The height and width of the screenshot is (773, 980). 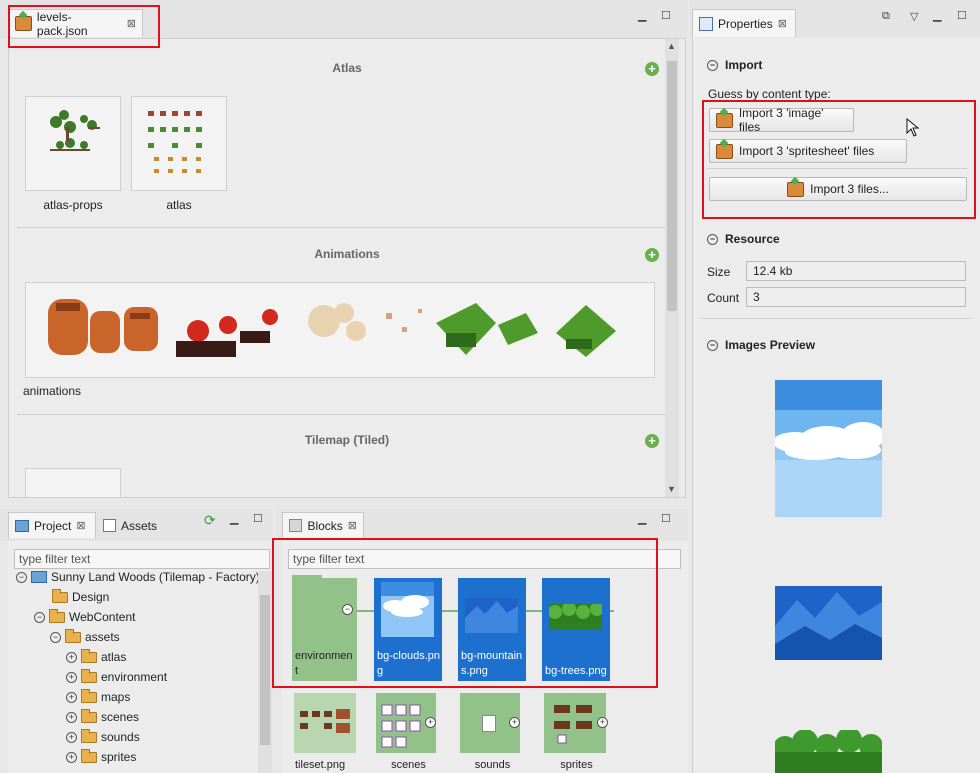 What do you see at coordinates (142, 559) in the screenshot?
I see `project-filter-input: type filter text` at bounding box center [142, 559].